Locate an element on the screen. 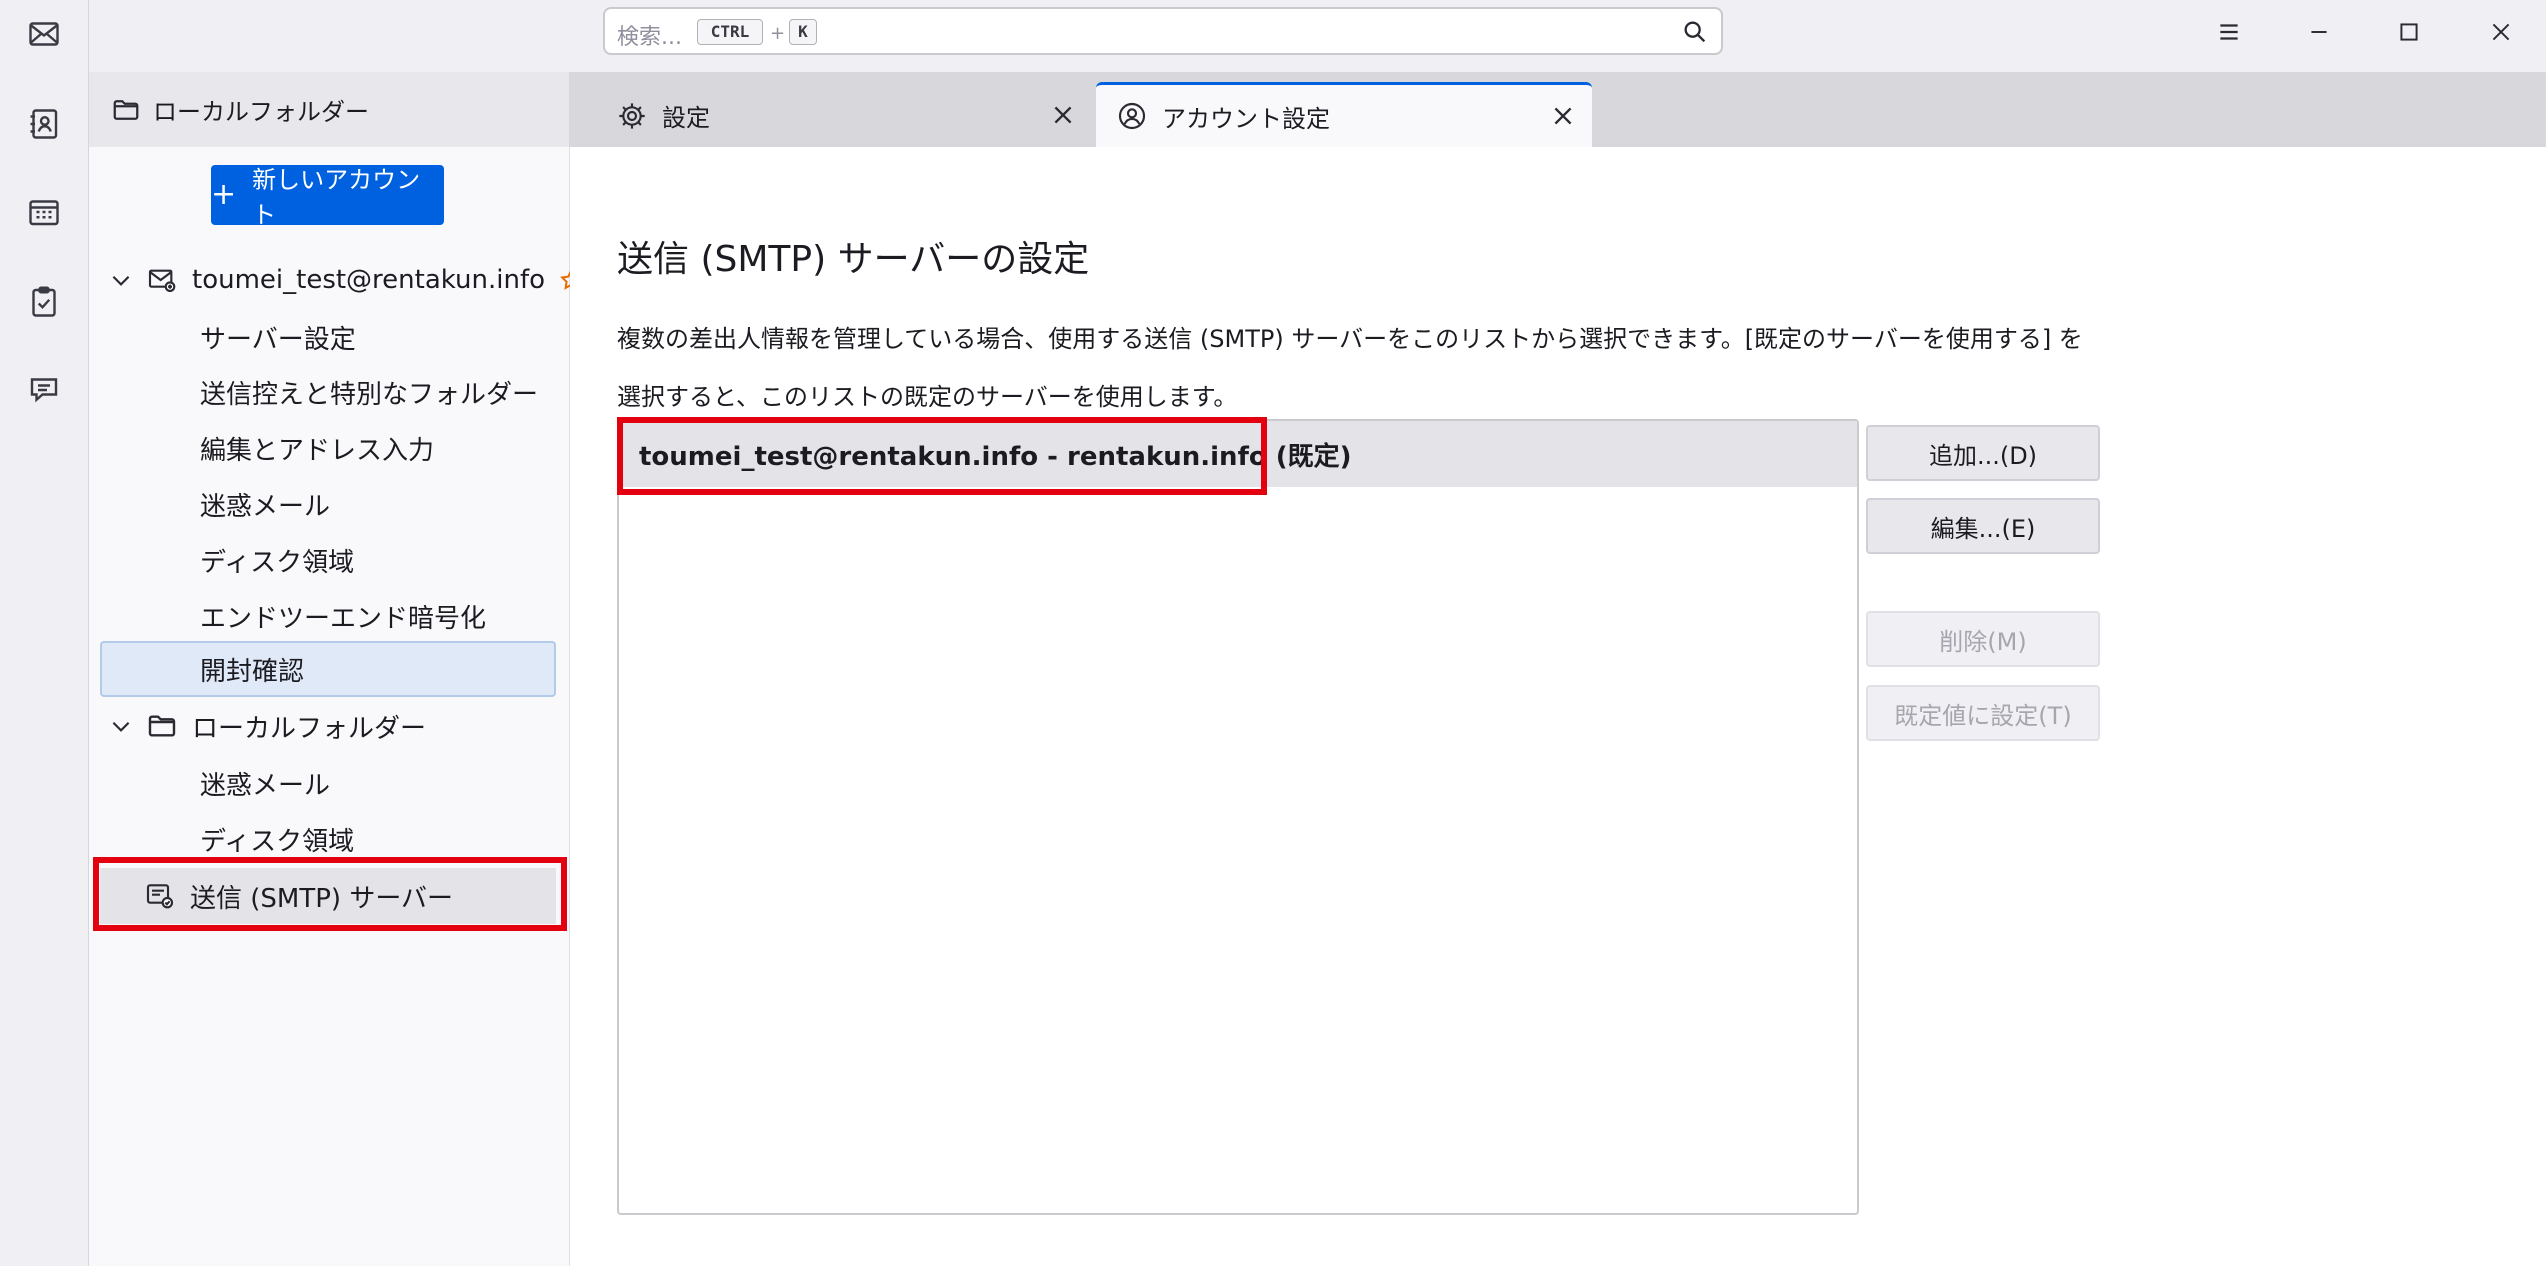  tab-settings: 設定 is located at coordinates (844, 115).